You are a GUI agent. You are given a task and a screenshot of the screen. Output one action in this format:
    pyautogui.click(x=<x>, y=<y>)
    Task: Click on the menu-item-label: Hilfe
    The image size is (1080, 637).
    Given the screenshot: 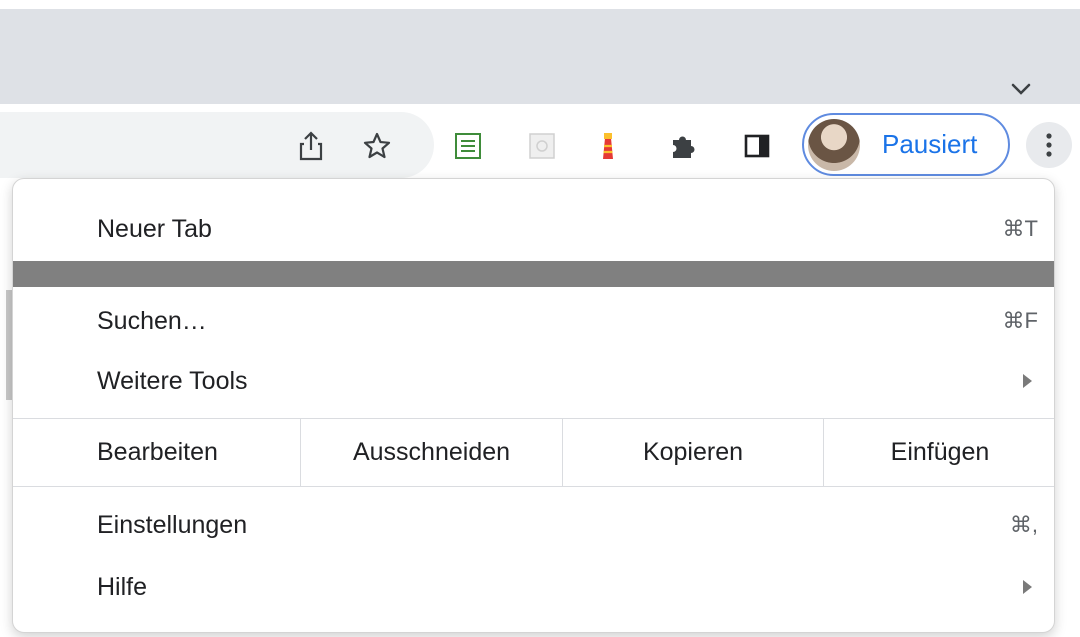 What is the action you would take?
    pyautogui.click(x=122, y=586)
    